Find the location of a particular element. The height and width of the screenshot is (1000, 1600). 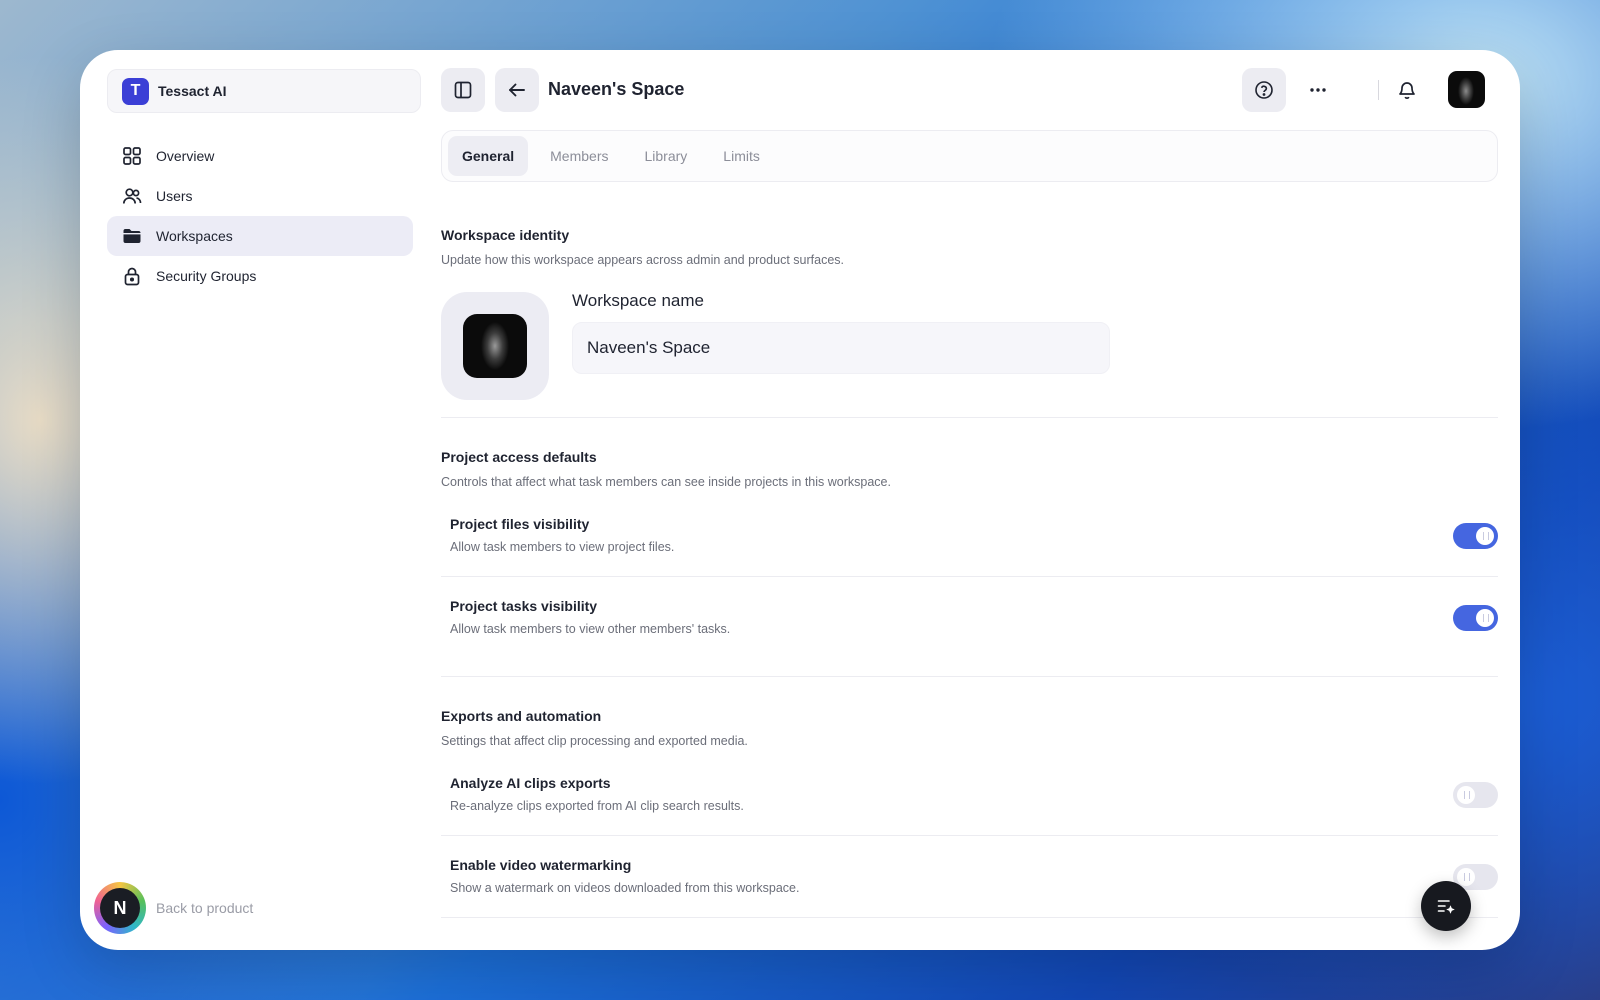

workspace-avatar-upload is located at coordinates (495, 346).